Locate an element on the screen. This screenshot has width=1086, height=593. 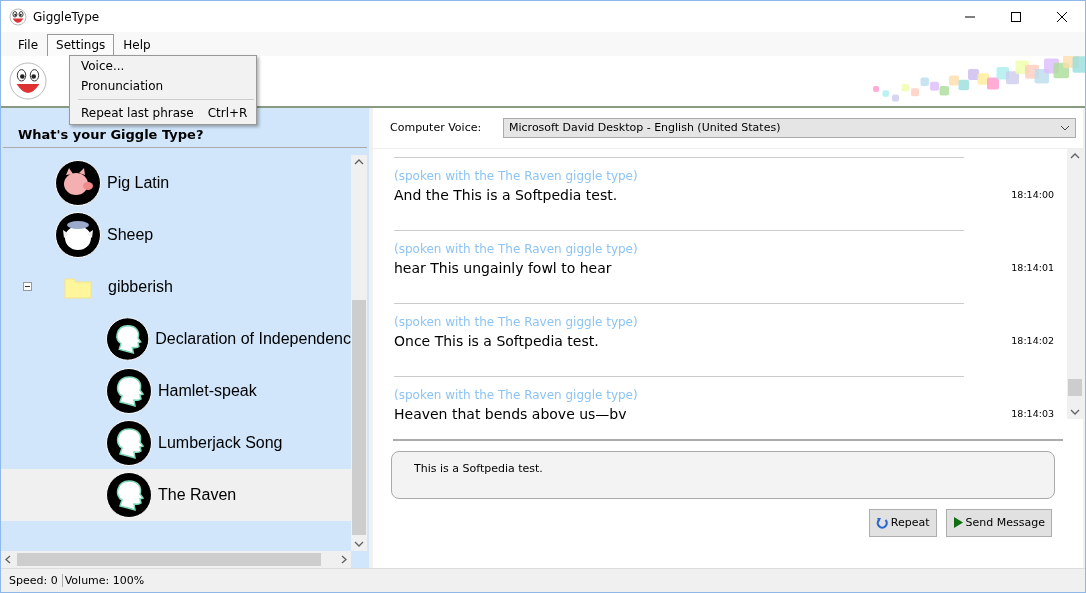
voice-label: Computer Voice: is located at coordinates (436, 127).